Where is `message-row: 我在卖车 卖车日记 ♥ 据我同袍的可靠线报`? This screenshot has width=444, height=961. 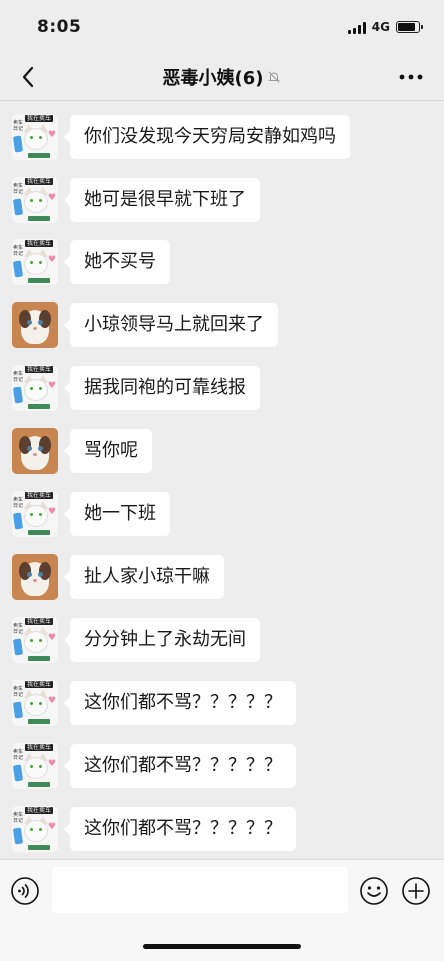 message-row: 我在卖车 卖车日记 ♥ 据我同袍的可靠线报 is located at coordinates (136, 388).